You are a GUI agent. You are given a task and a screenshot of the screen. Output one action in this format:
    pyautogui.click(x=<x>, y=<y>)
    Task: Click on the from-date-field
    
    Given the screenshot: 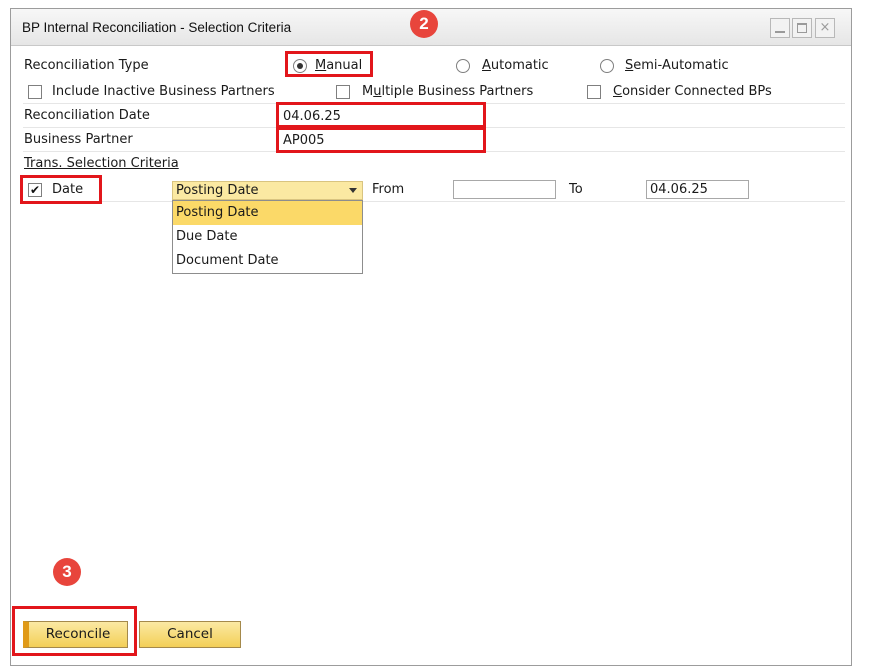 What is the action you would take?
    pyautogui.click(x=504, y=189)
    